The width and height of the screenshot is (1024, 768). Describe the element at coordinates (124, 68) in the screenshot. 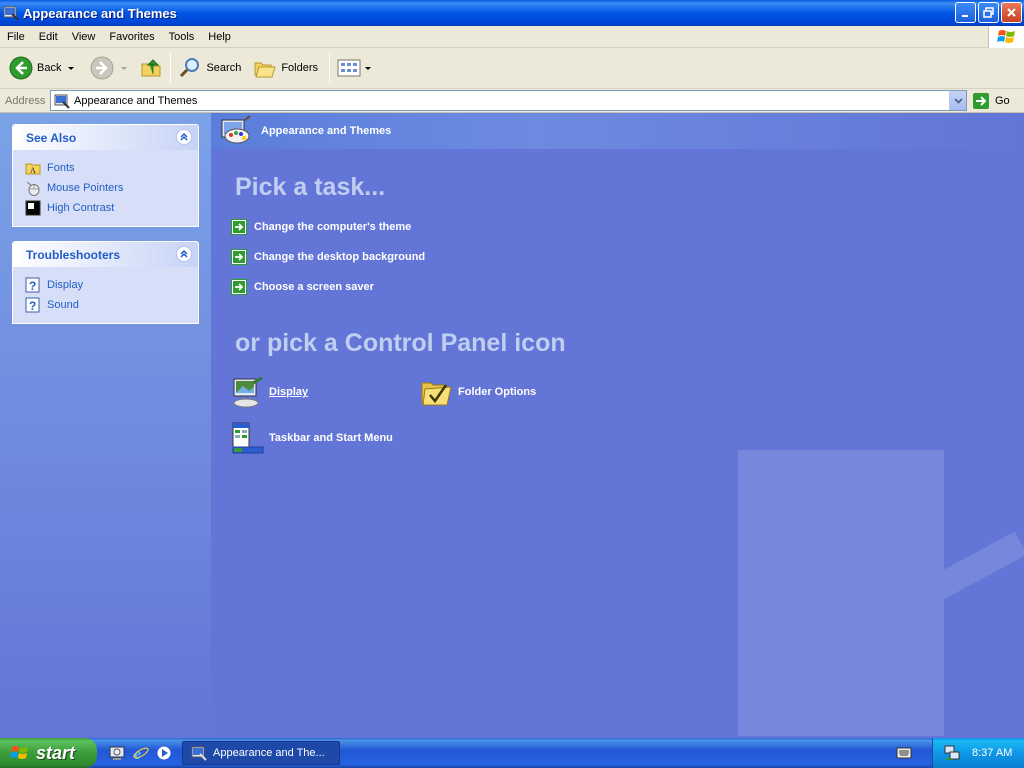

I see `forward-dropdown-caret` at that location.